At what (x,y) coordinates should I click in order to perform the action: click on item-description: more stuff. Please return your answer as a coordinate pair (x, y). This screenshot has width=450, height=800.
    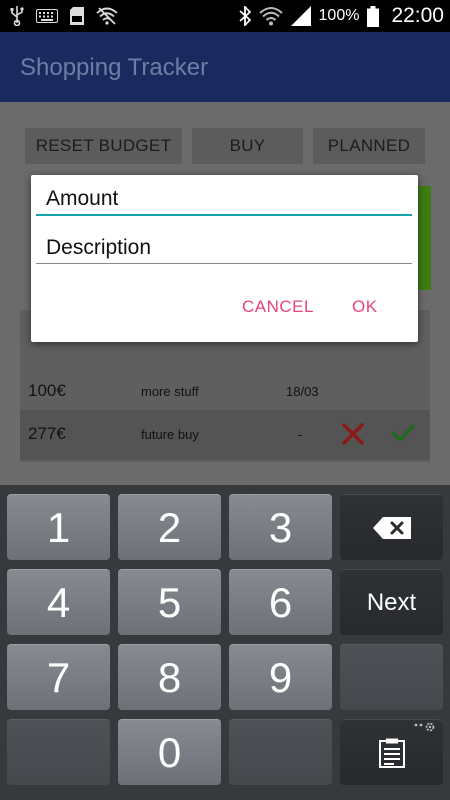
    Looking at the image, I should click on (170, 391).